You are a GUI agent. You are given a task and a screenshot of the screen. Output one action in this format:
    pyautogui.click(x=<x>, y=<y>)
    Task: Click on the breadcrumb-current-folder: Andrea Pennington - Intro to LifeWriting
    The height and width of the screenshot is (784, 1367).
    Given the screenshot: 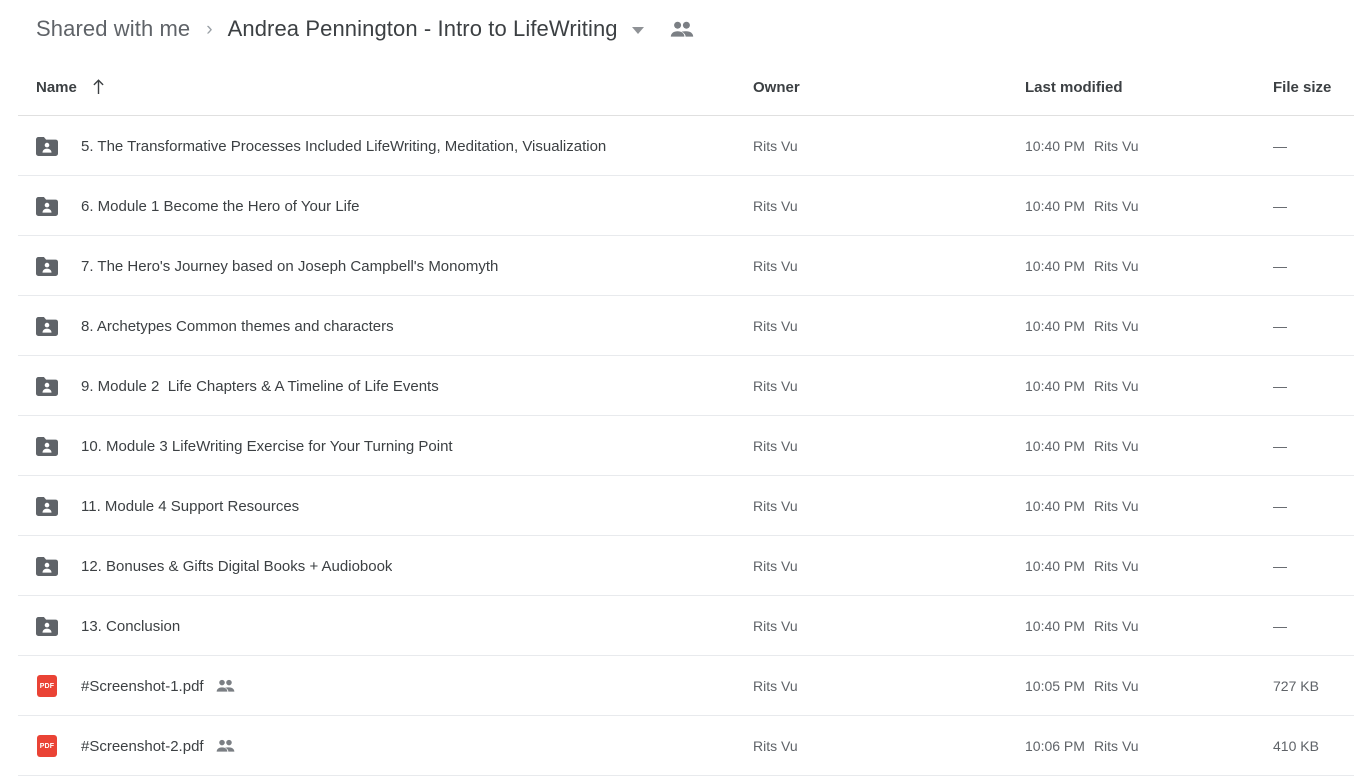 What is the action you would take?
    pyautogui.click(x=423, y=29)
    